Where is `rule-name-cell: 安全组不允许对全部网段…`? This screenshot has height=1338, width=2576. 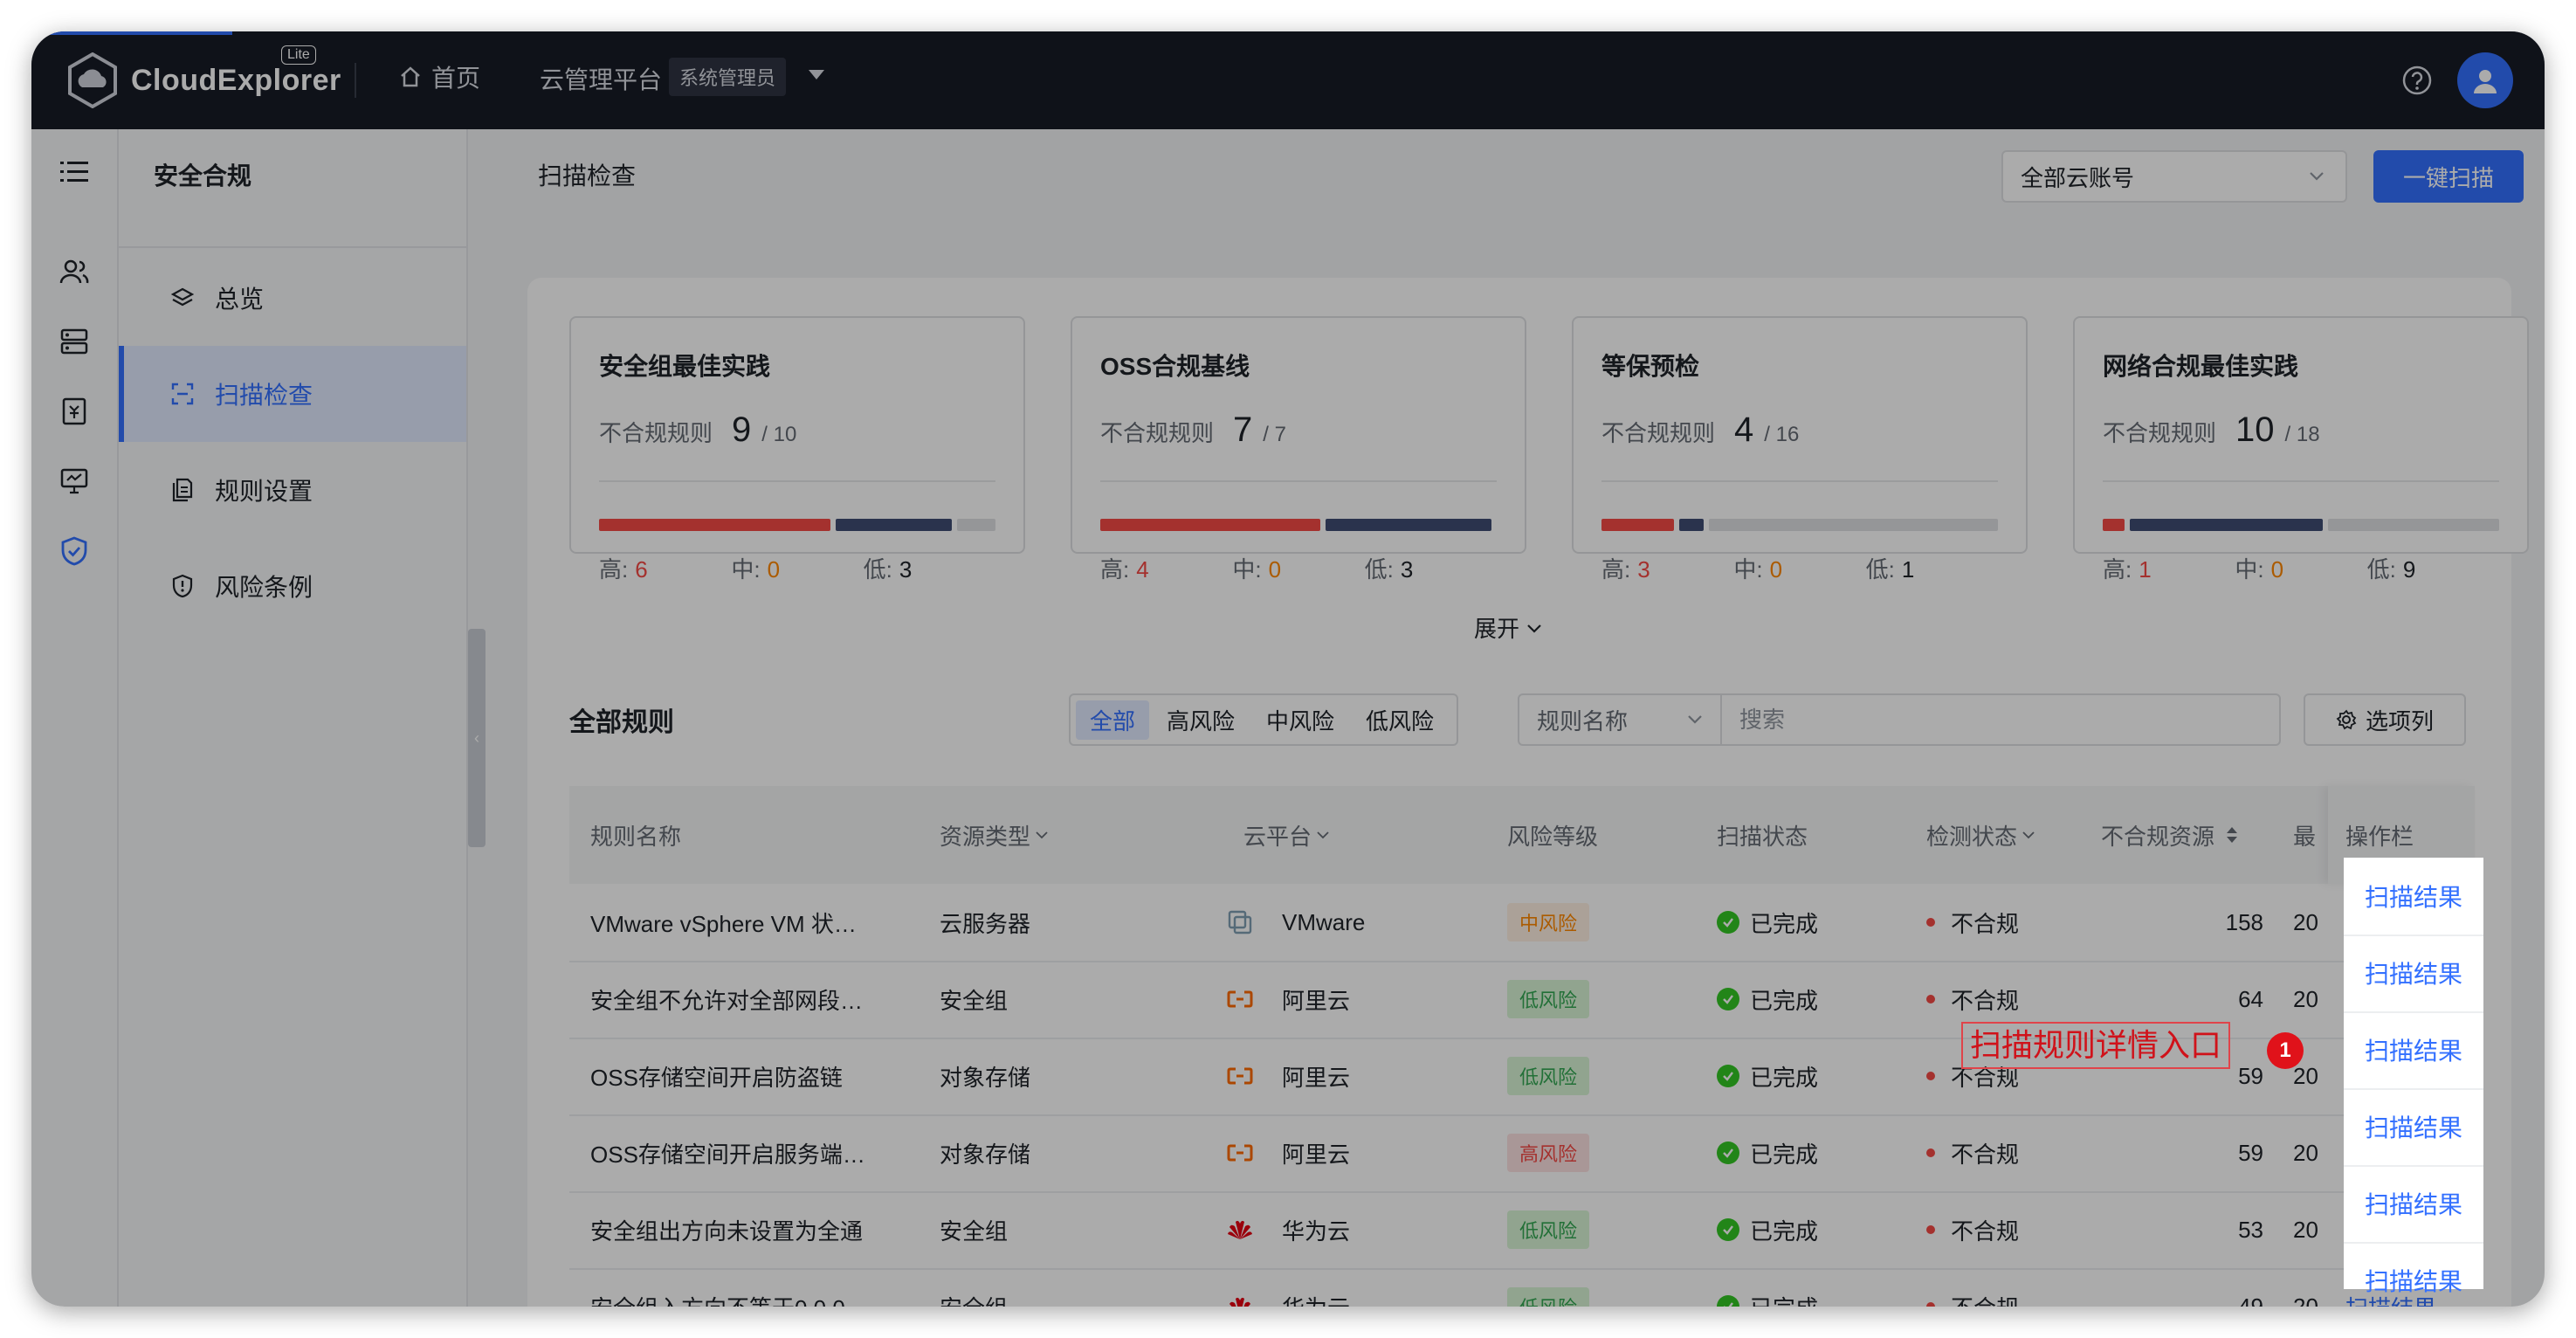
rule-name-cell: 安全组不允许对全部网段… is located at coordinates (726, 999).